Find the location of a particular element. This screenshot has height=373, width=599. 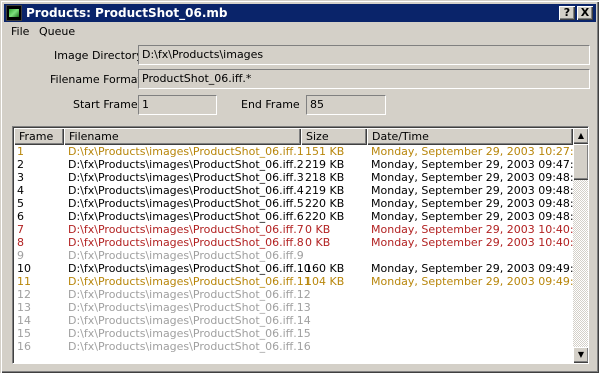

cell-datetime: Monday, September 29, 2003 09:48:27 is located at coordinates (472, 203).